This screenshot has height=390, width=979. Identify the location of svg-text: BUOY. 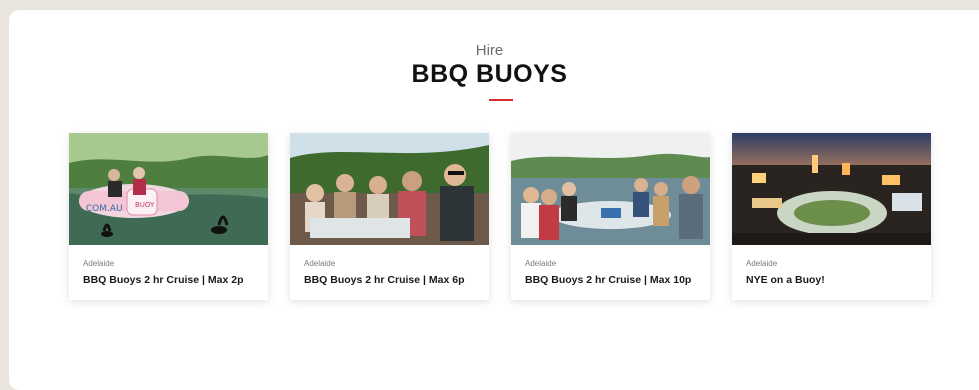
(145, 205).